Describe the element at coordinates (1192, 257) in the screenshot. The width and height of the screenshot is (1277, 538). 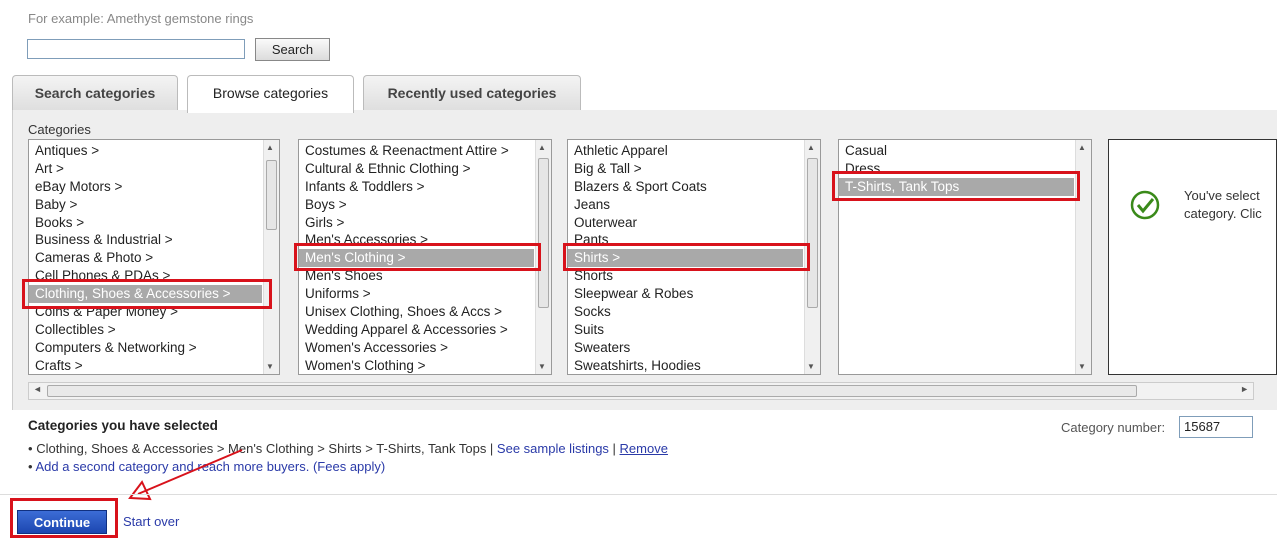
I see `result-panel` at that location.